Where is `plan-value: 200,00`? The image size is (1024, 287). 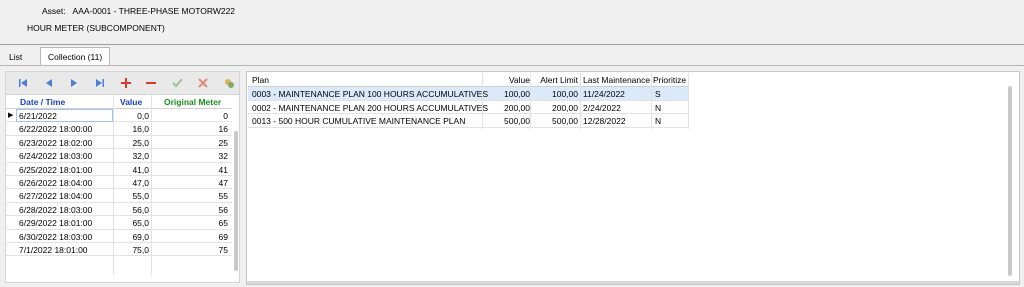 plan-value: 200,00 is located at coordinates (517, 107).